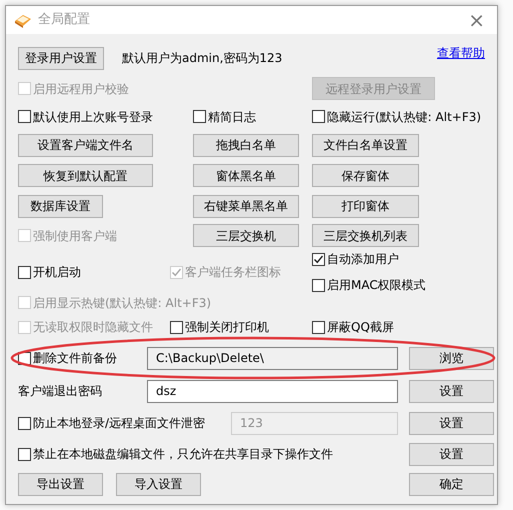 The width and height of the screenshot is (513, 510). What do you see at coordinates (60, 391) in the screenshot?
I see `label-text: 客户端退出密码` at bounding box center [60, 391].